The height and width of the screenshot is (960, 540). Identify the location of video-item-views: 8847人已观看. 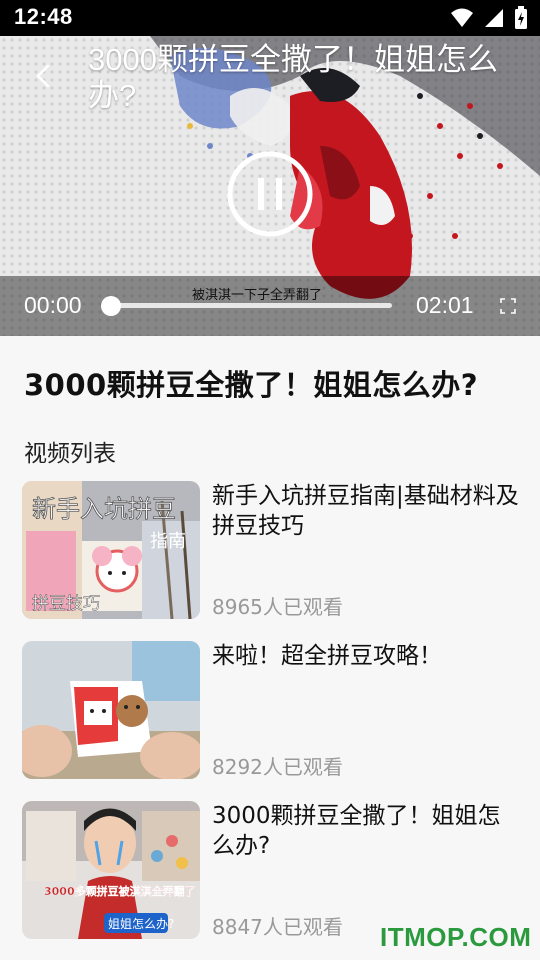
(277, 927).